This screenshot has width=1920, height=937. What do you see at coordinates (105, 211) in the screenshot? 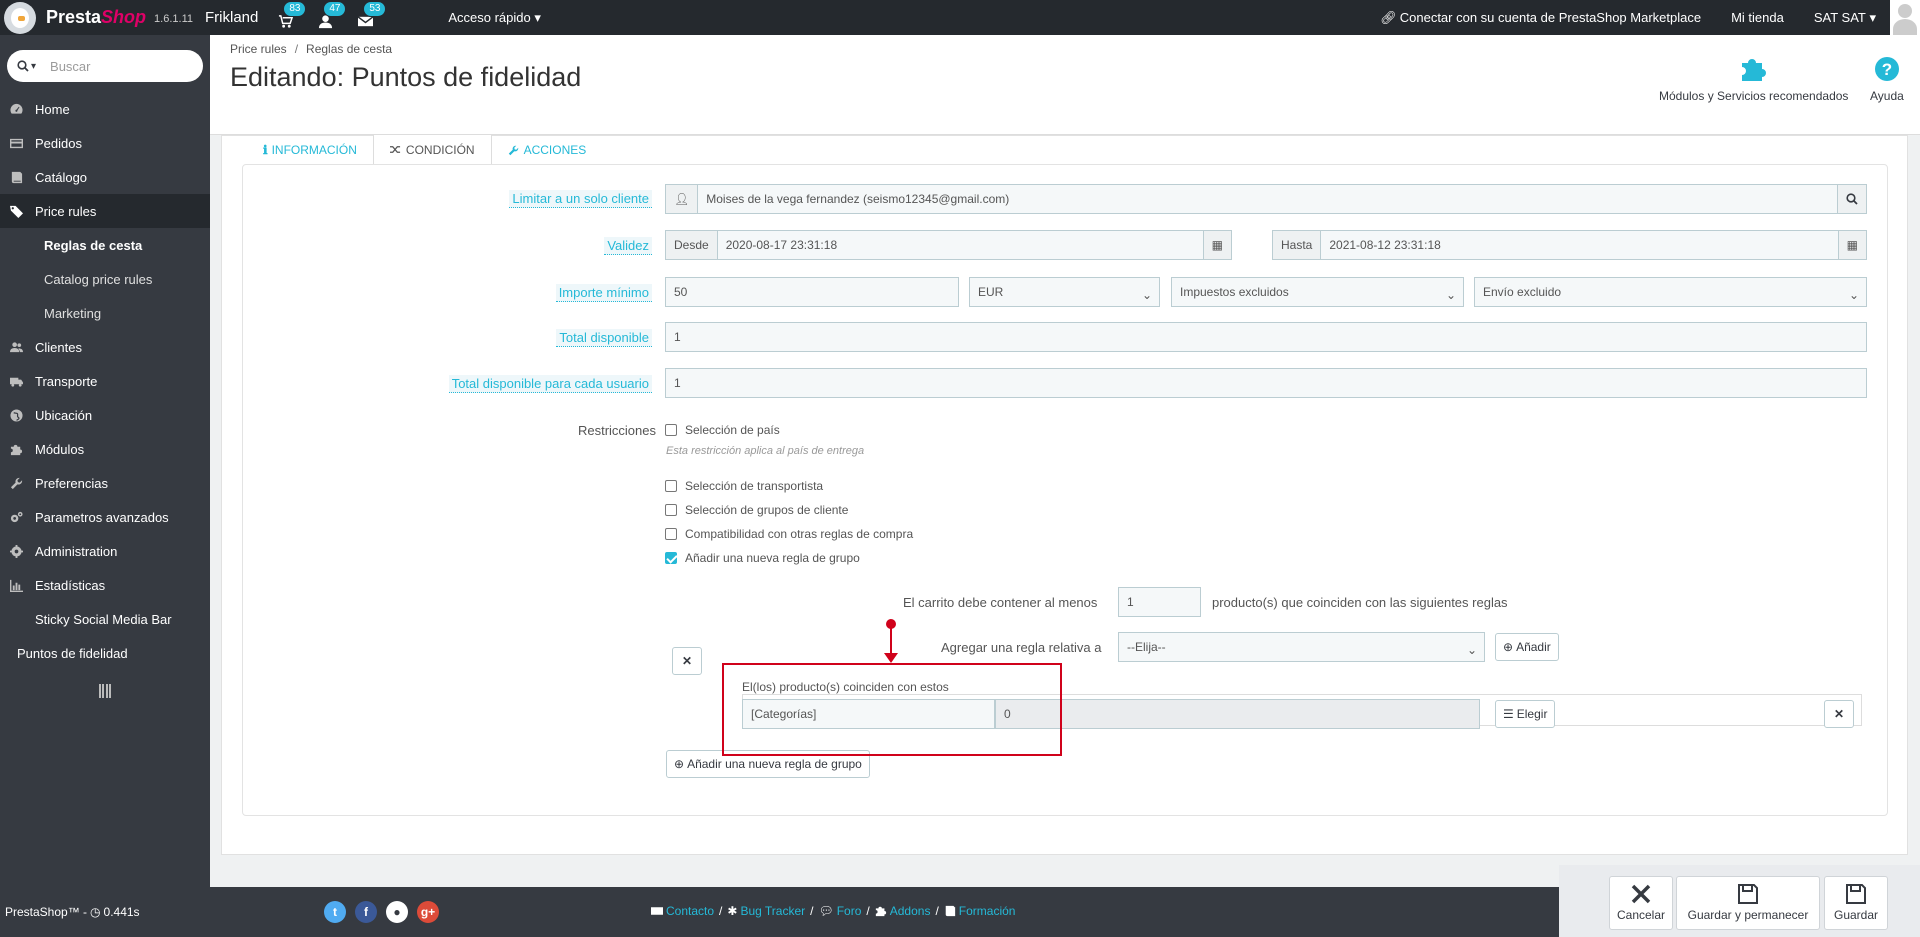
I see `sidebar-item-price-rules: Price rules` at bounding box center [105, 211].